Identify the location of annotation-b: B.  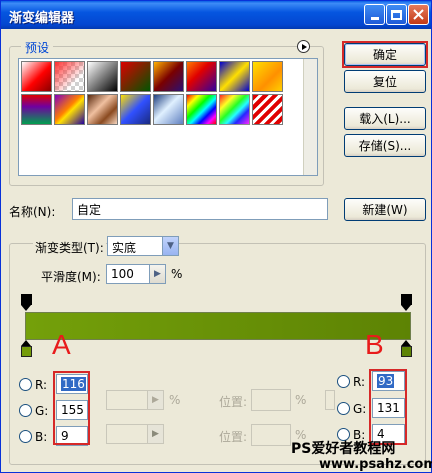
(374, 344).